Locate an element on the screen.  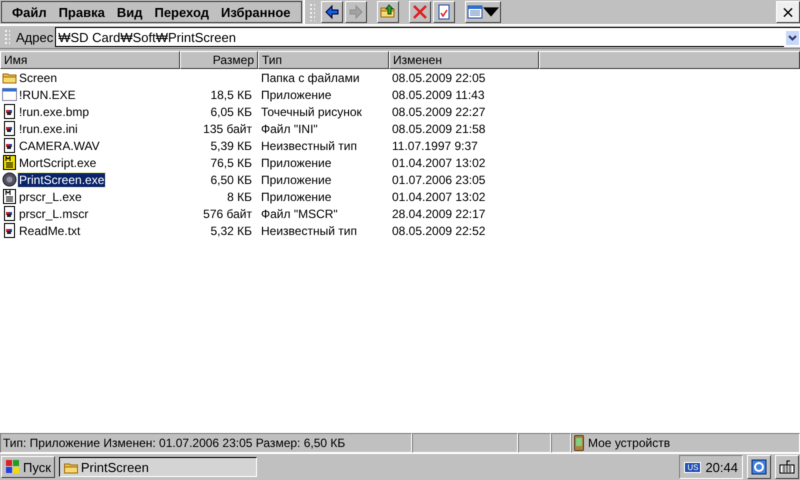
close-button is located at coordinates (788, 12).